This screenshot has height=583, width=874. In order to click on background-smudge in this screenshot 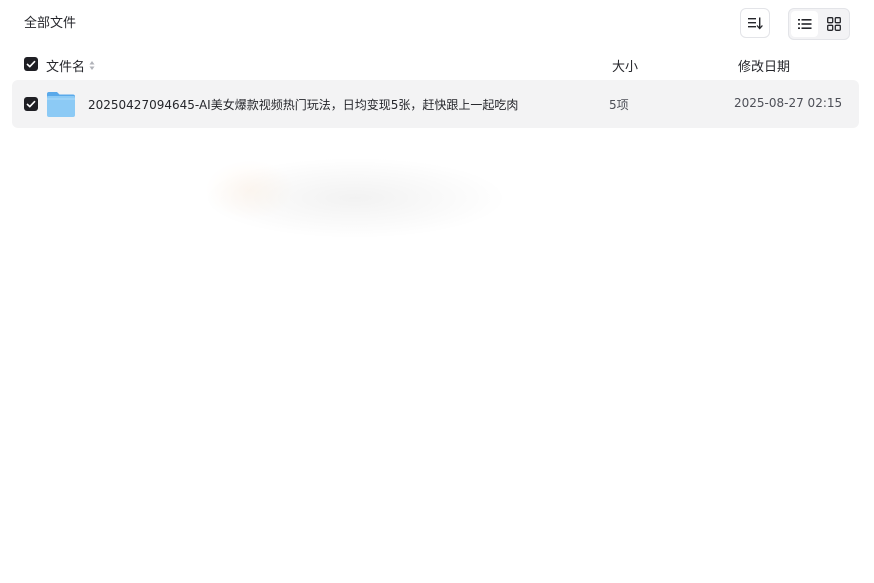, I will do `click(355, 198)`.